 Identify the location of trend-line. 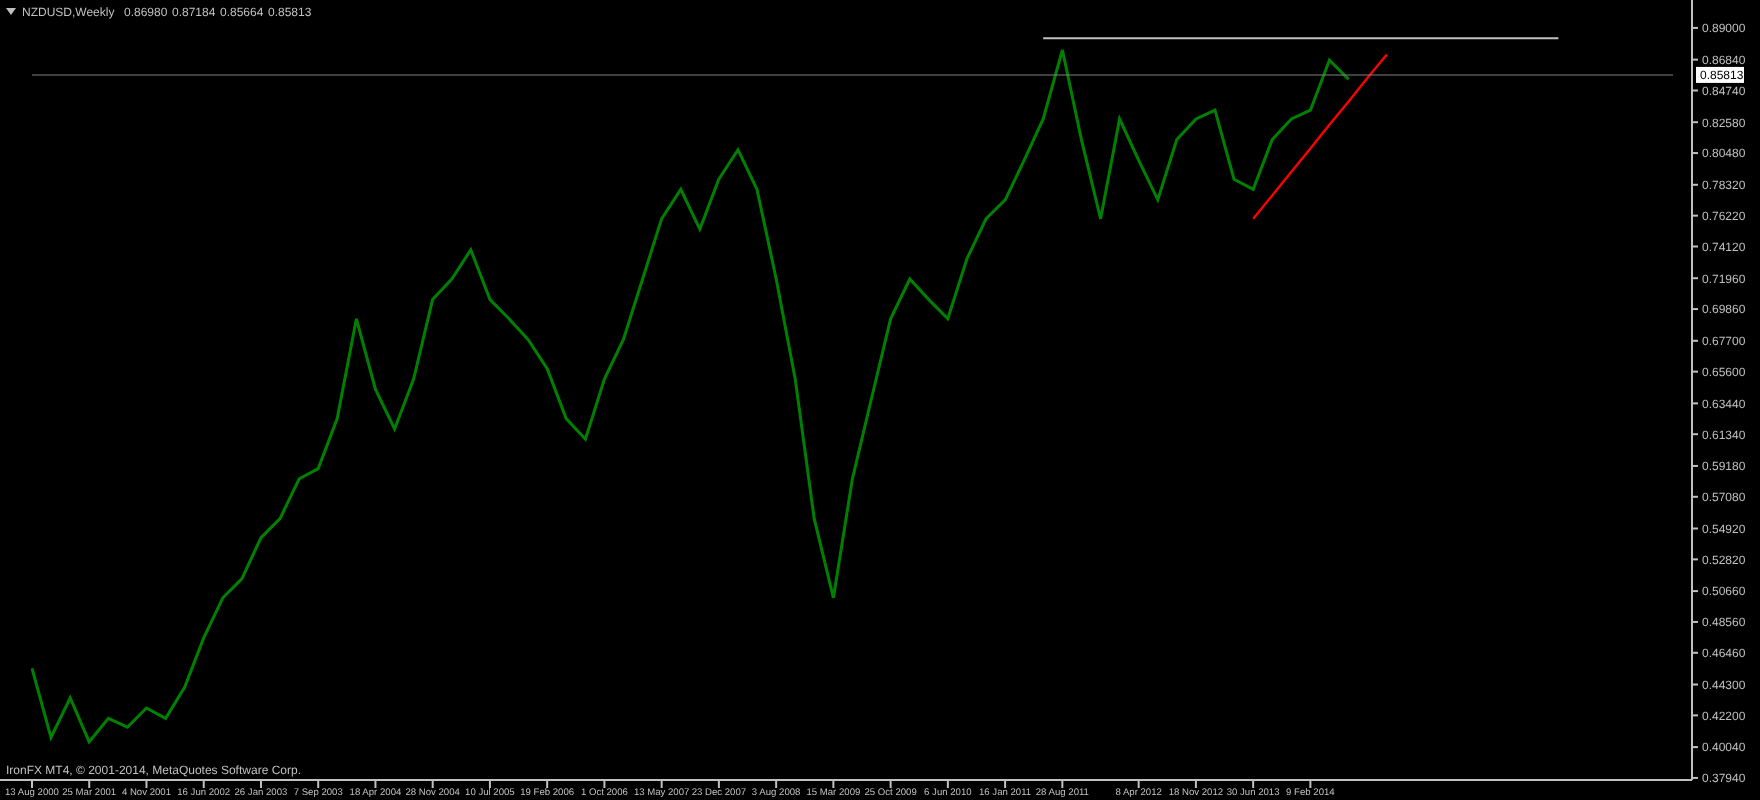
(1320, 136).